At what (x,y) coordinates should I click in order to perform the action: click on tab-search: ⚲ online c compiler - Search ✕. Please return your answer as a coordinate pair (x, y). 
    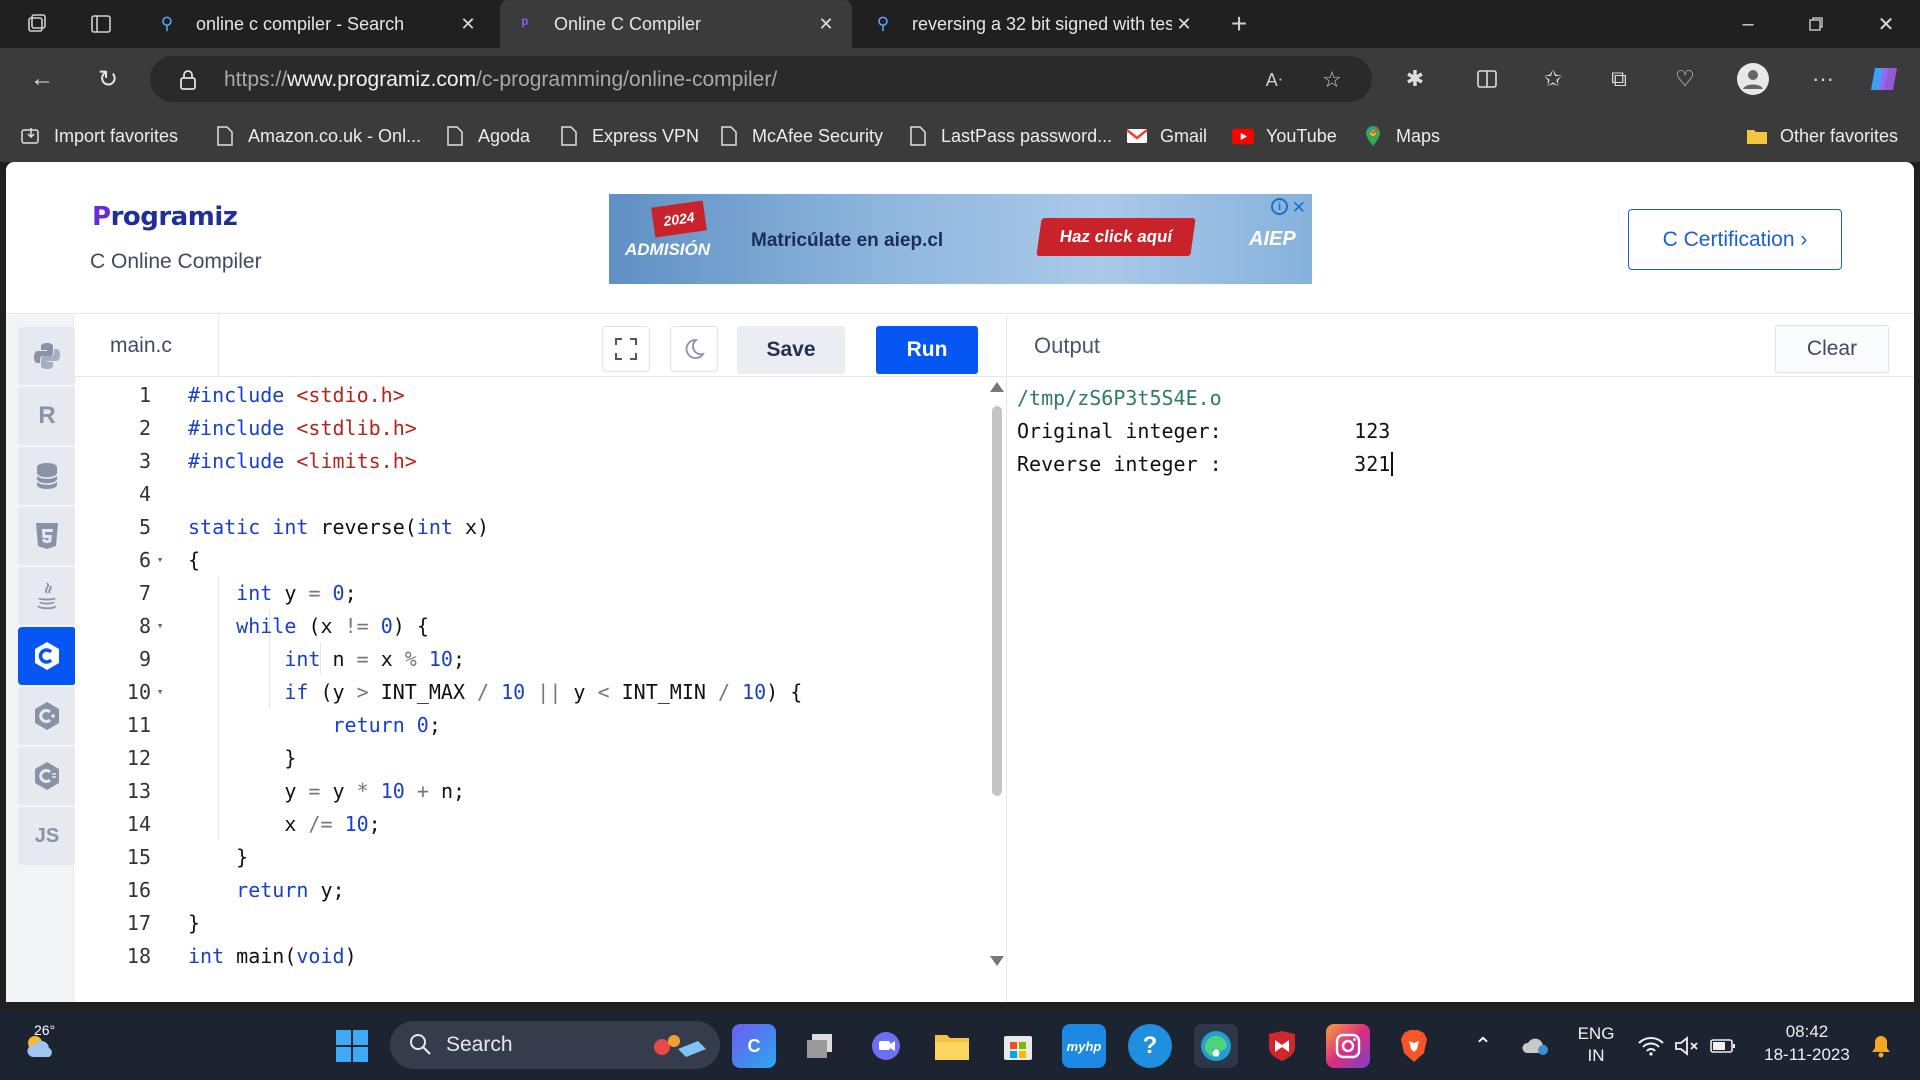
    Looking at the image, I should click on (318, 24).